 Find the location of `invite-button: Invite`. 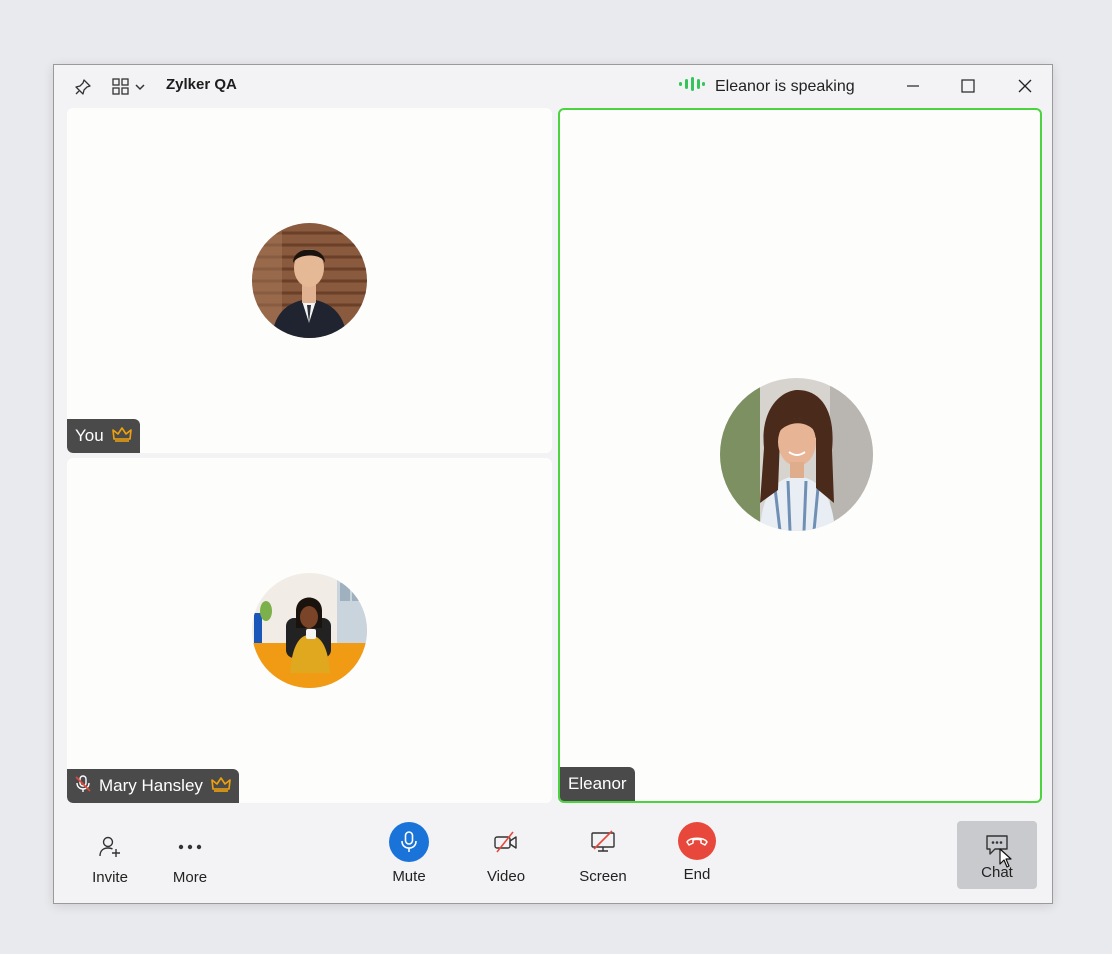

invite-button: Invite is located at coordinates (110, 856).